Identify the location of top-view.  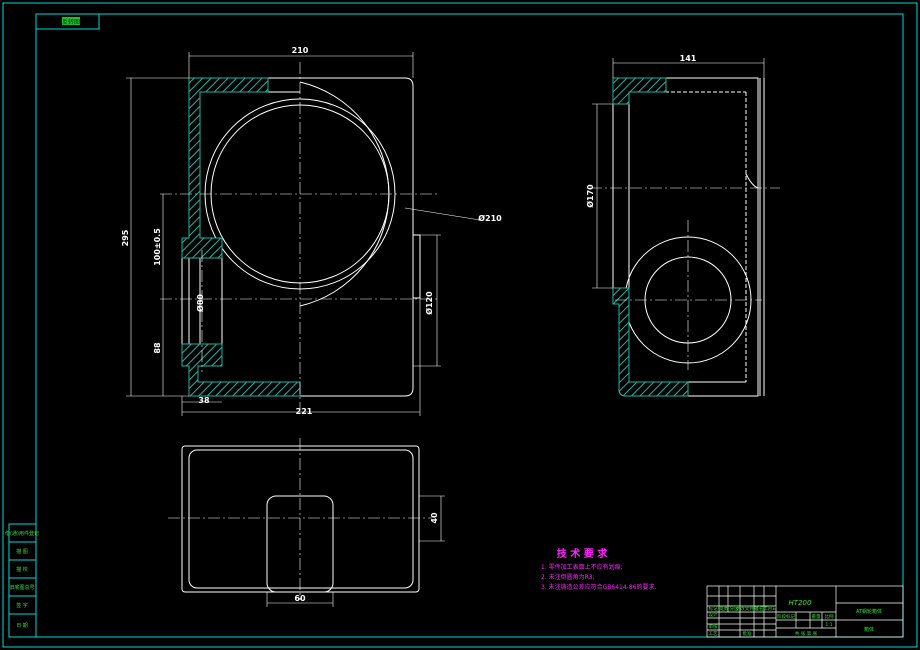
(300, 519).